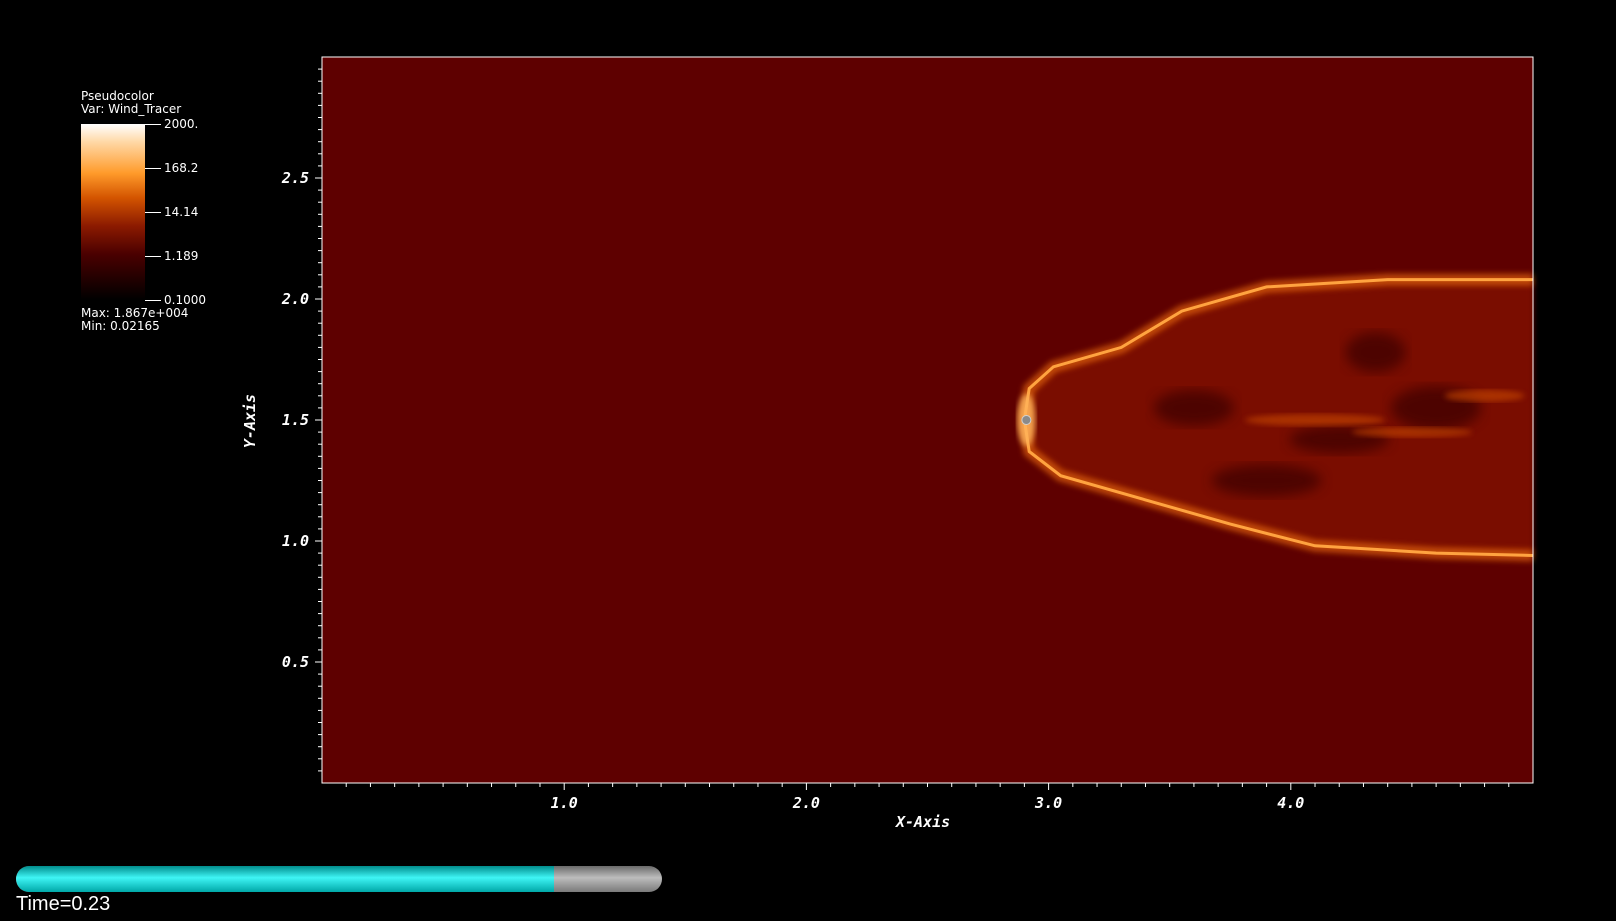 This screenshot has width=1616, height=921. I want to click on star-marker, so click(1026, 420).